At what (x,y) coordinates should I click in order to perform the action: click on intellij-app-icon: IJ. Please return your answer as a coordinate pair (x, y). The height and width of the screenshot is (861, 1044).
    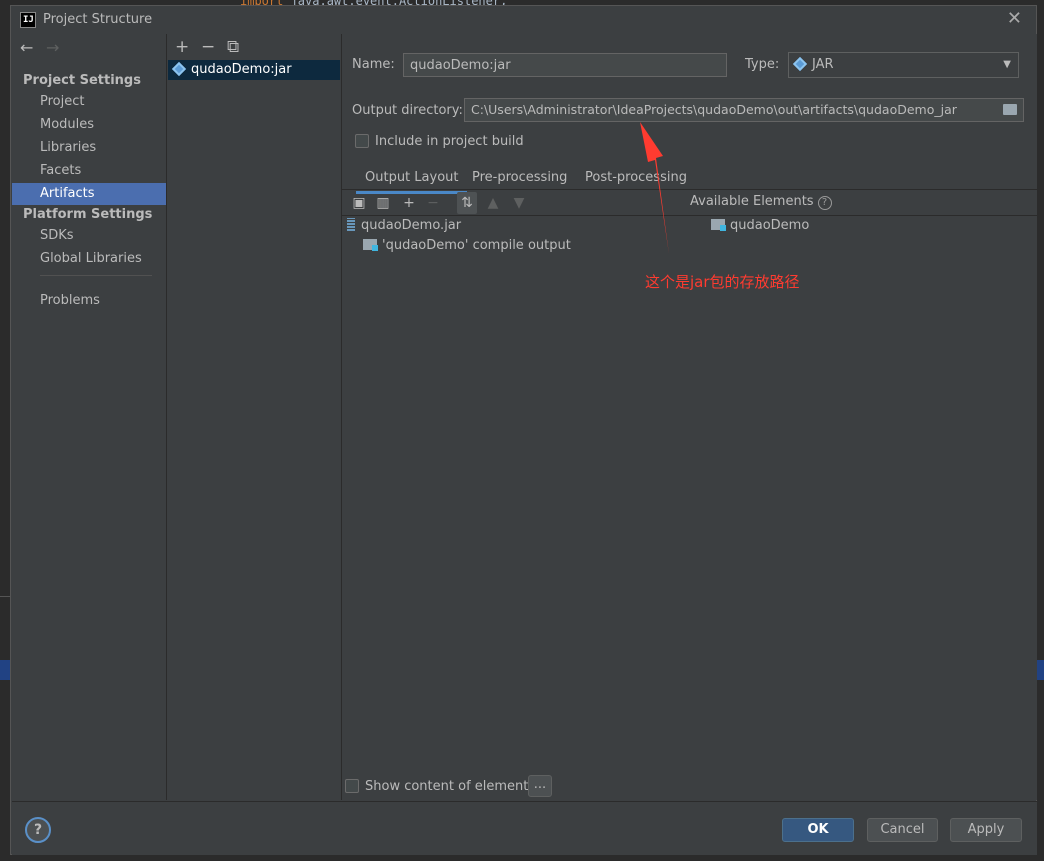
    Looking at the image, I should click on (28, 20).